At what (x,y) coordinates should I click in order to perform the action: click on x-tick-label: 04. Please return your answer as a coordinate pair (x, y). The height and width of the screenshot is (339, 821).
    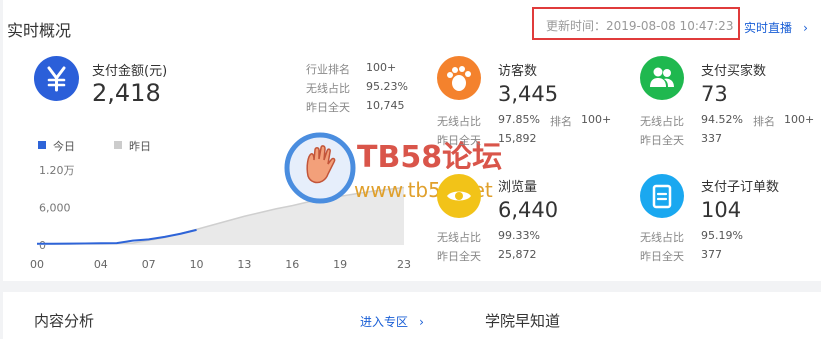
    Looking at the image, I should click on (101, 264).